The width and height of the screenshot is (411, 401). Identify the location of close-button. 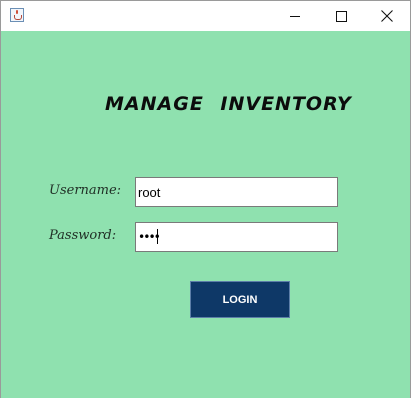
(387, 16).